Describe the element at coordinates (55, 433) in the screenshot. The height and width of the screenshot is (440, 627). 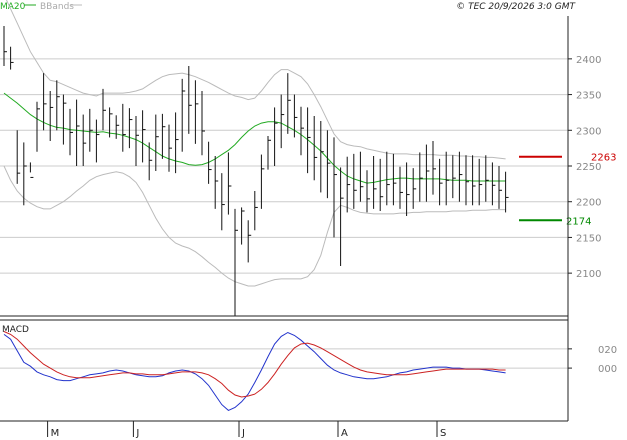
I see `x-tick-label: M` at that location.